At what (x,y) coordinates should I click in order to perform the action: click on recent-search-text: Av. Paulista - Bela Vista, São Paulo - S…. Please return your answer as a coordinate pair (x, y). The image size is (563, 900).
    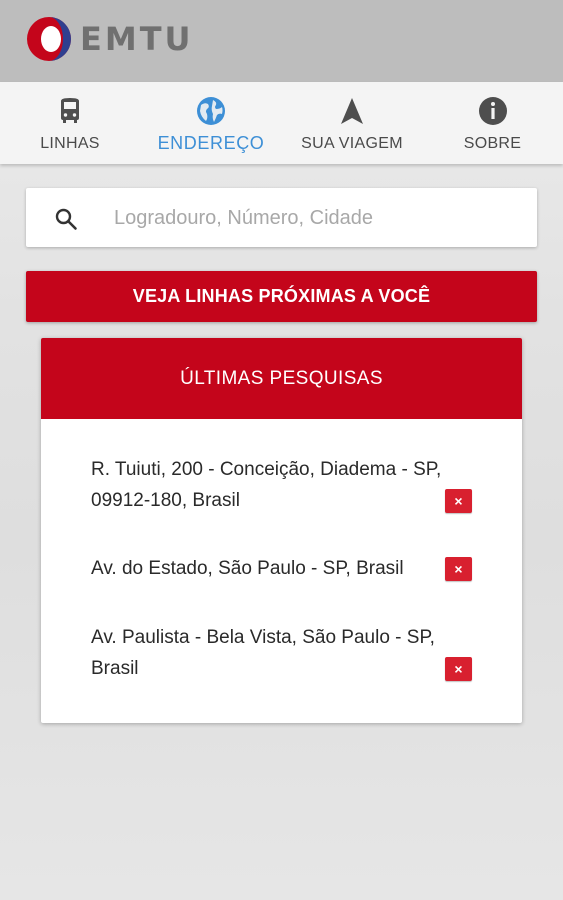
    Looking at the image, I should click on (263, 653).